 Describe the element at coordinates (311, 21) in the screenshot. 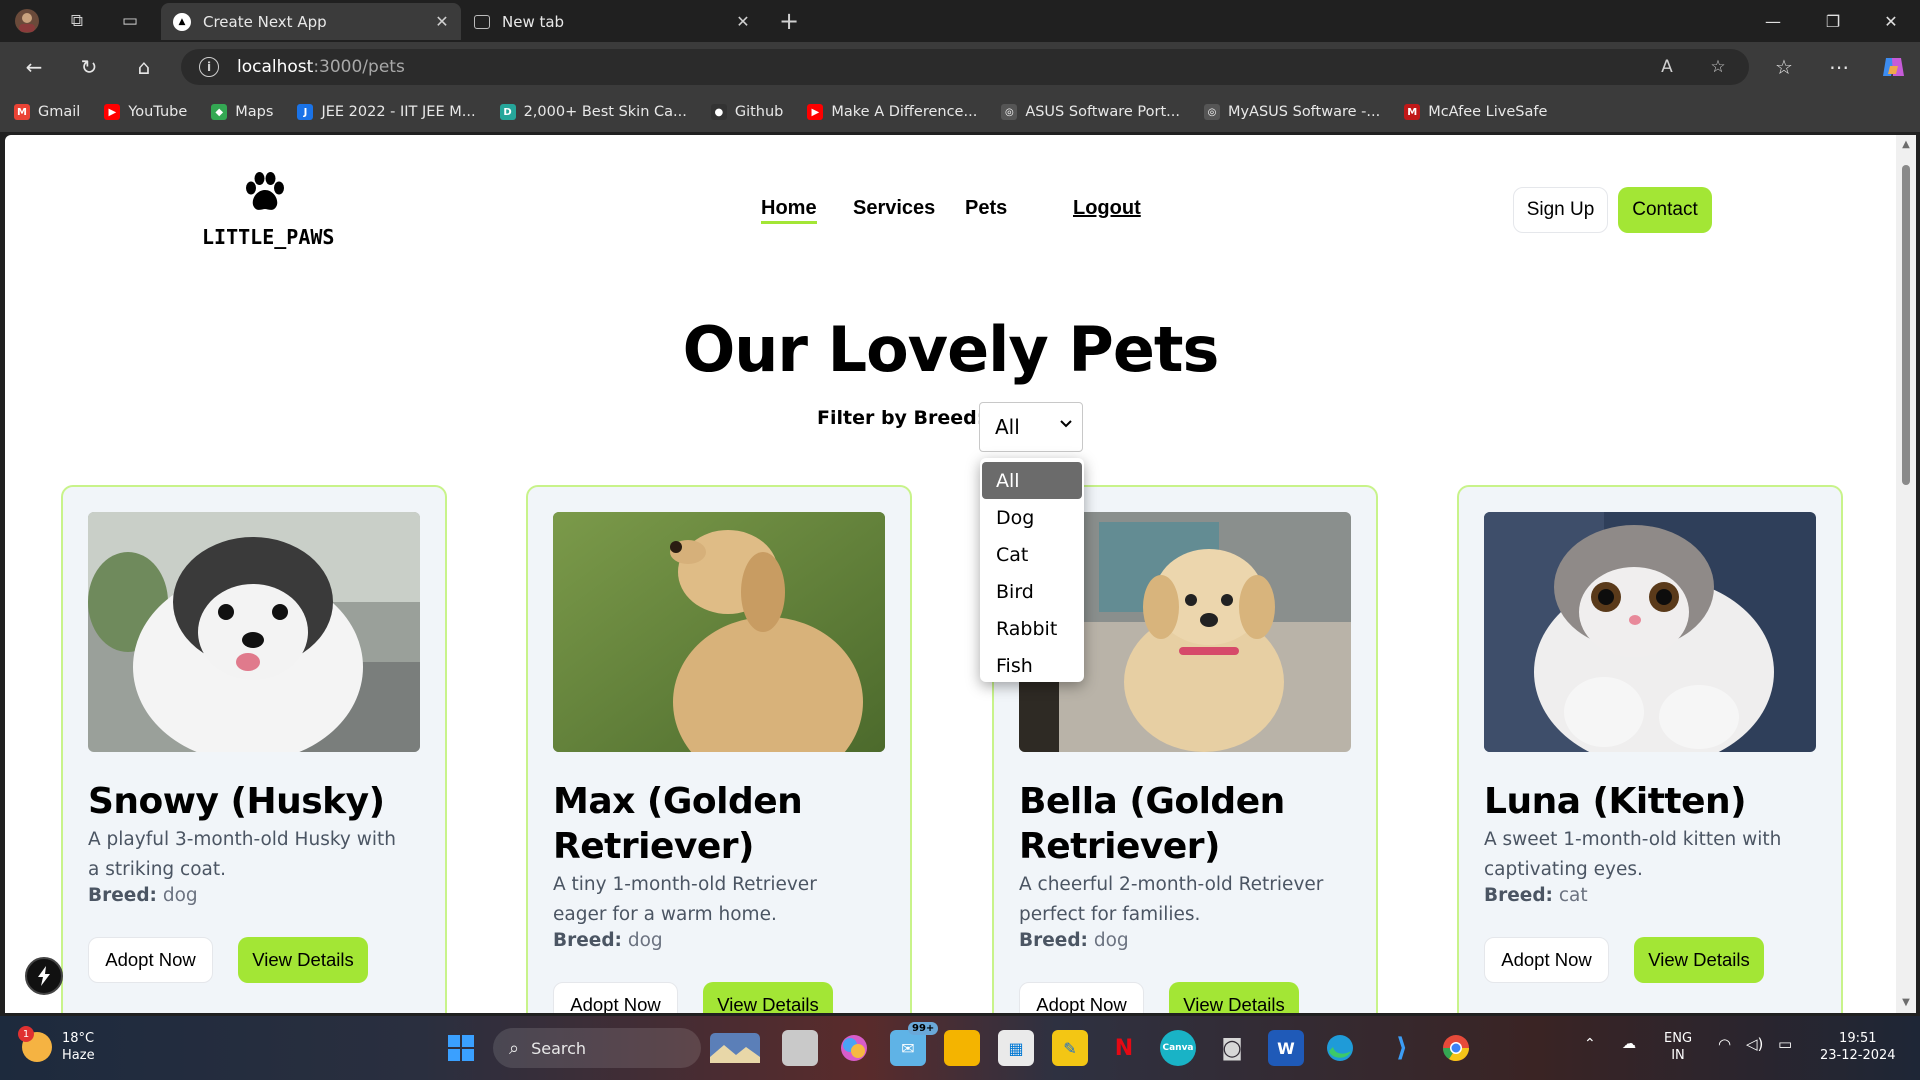

I see `tab-create-next-app: ▲ Create Next App ✕` at that location.